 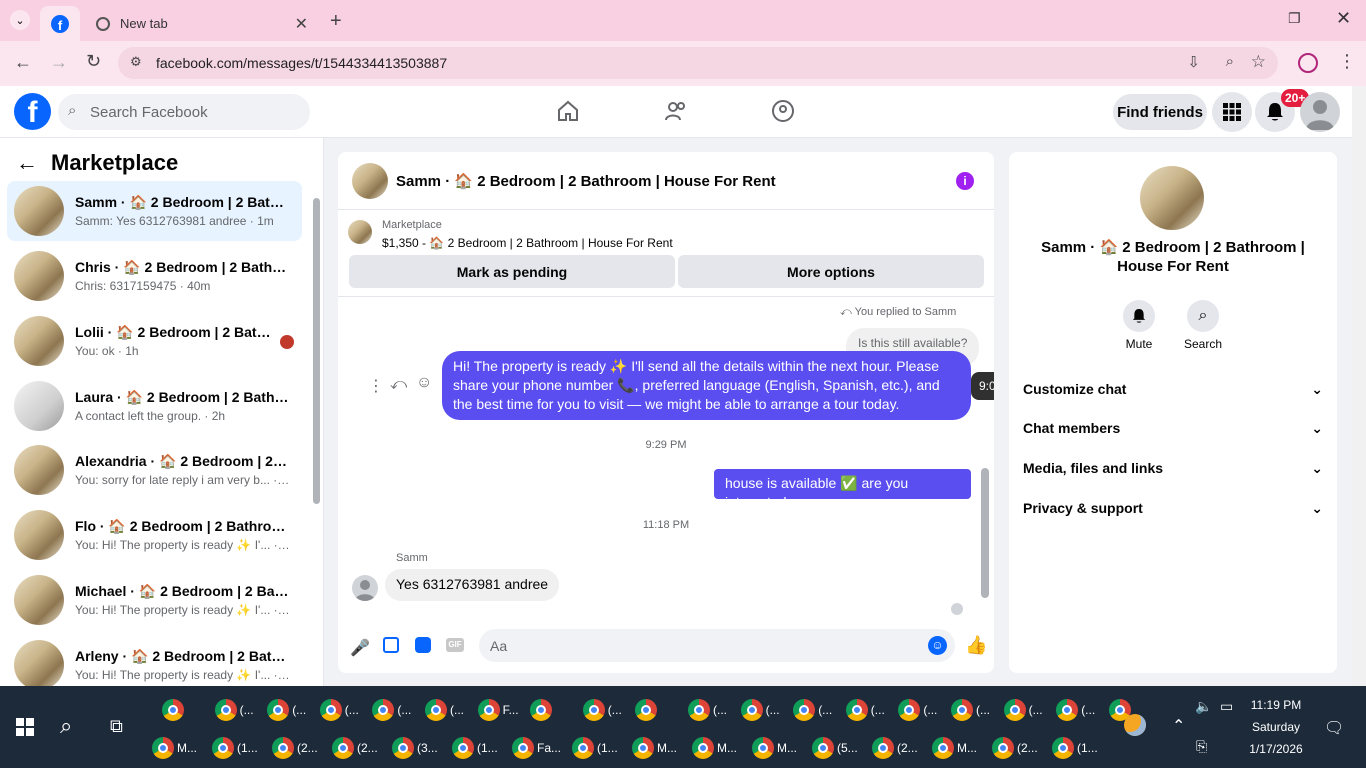 I want to click on search-label: Search, so click(x=1203, y=344).